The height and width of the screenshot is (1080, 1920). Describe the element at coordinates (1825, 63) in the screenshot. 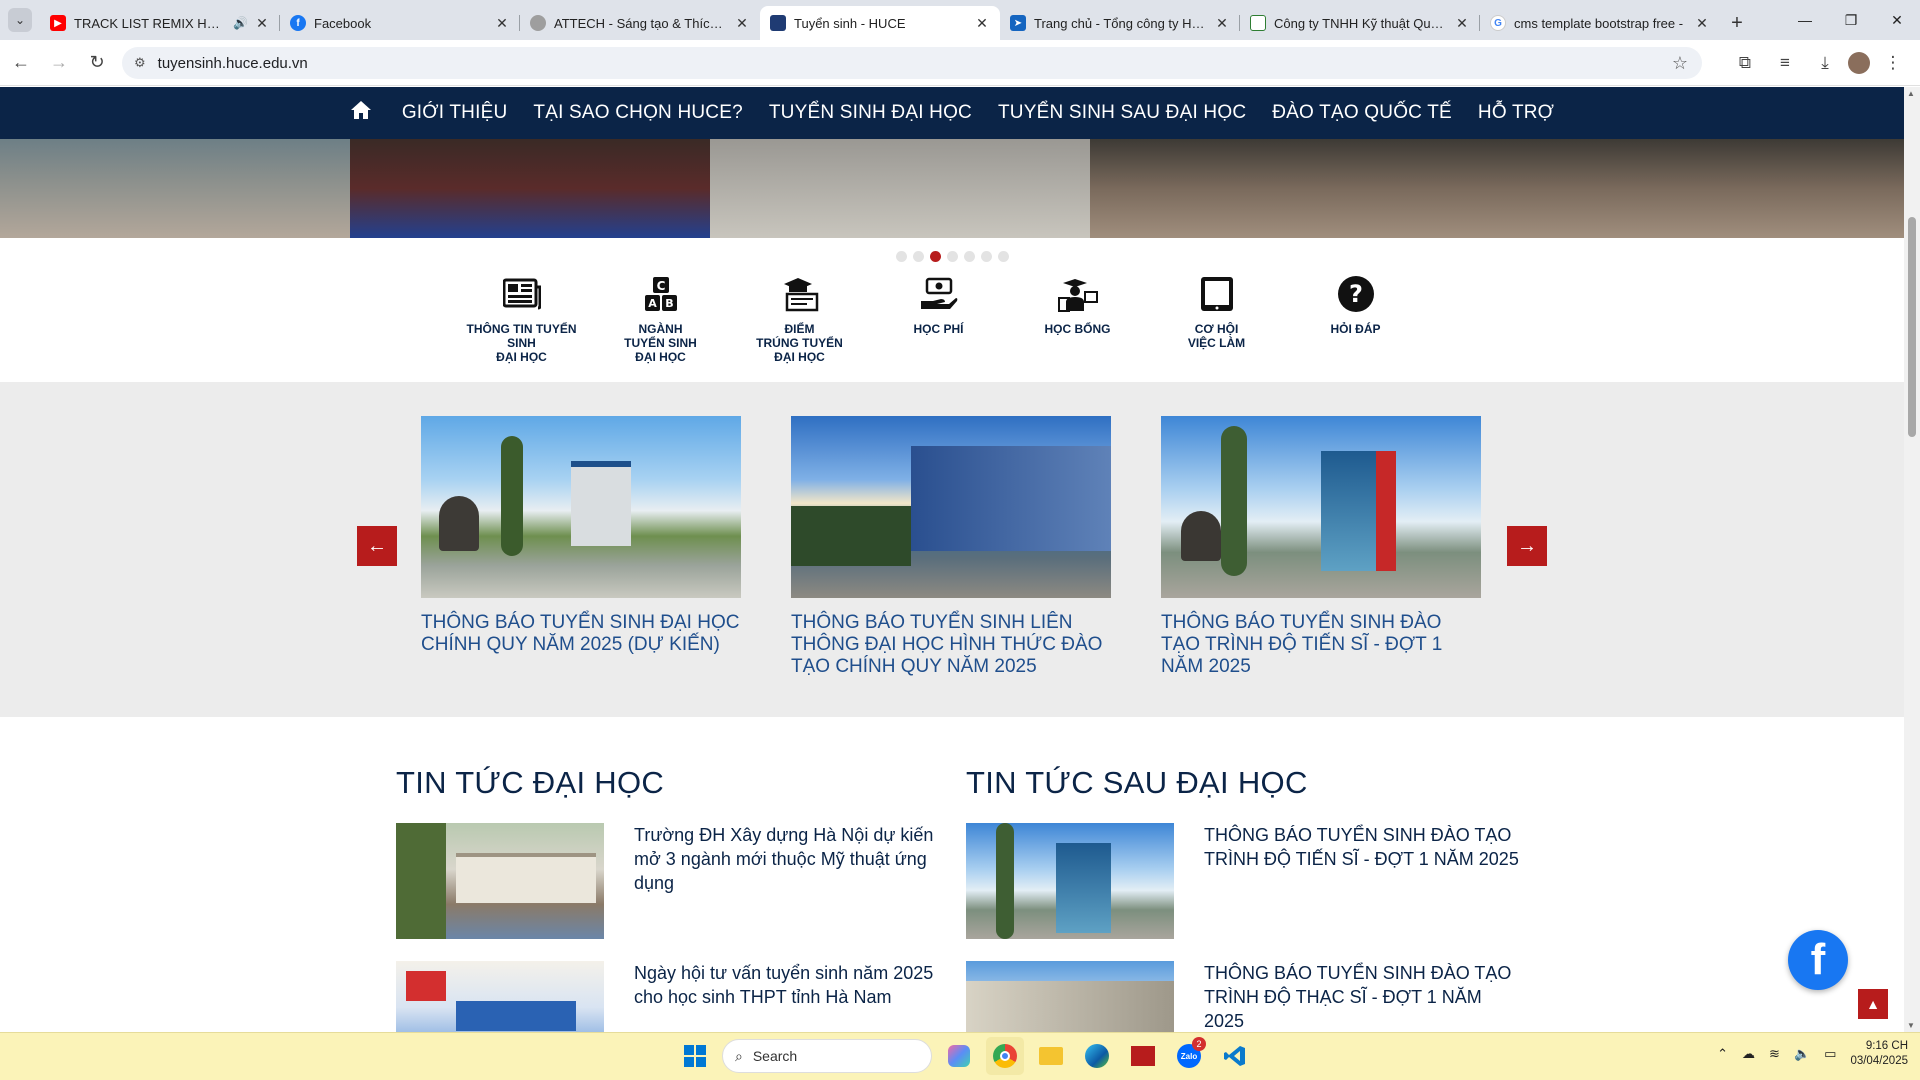

I see `download-icon: ⤓` at that location.